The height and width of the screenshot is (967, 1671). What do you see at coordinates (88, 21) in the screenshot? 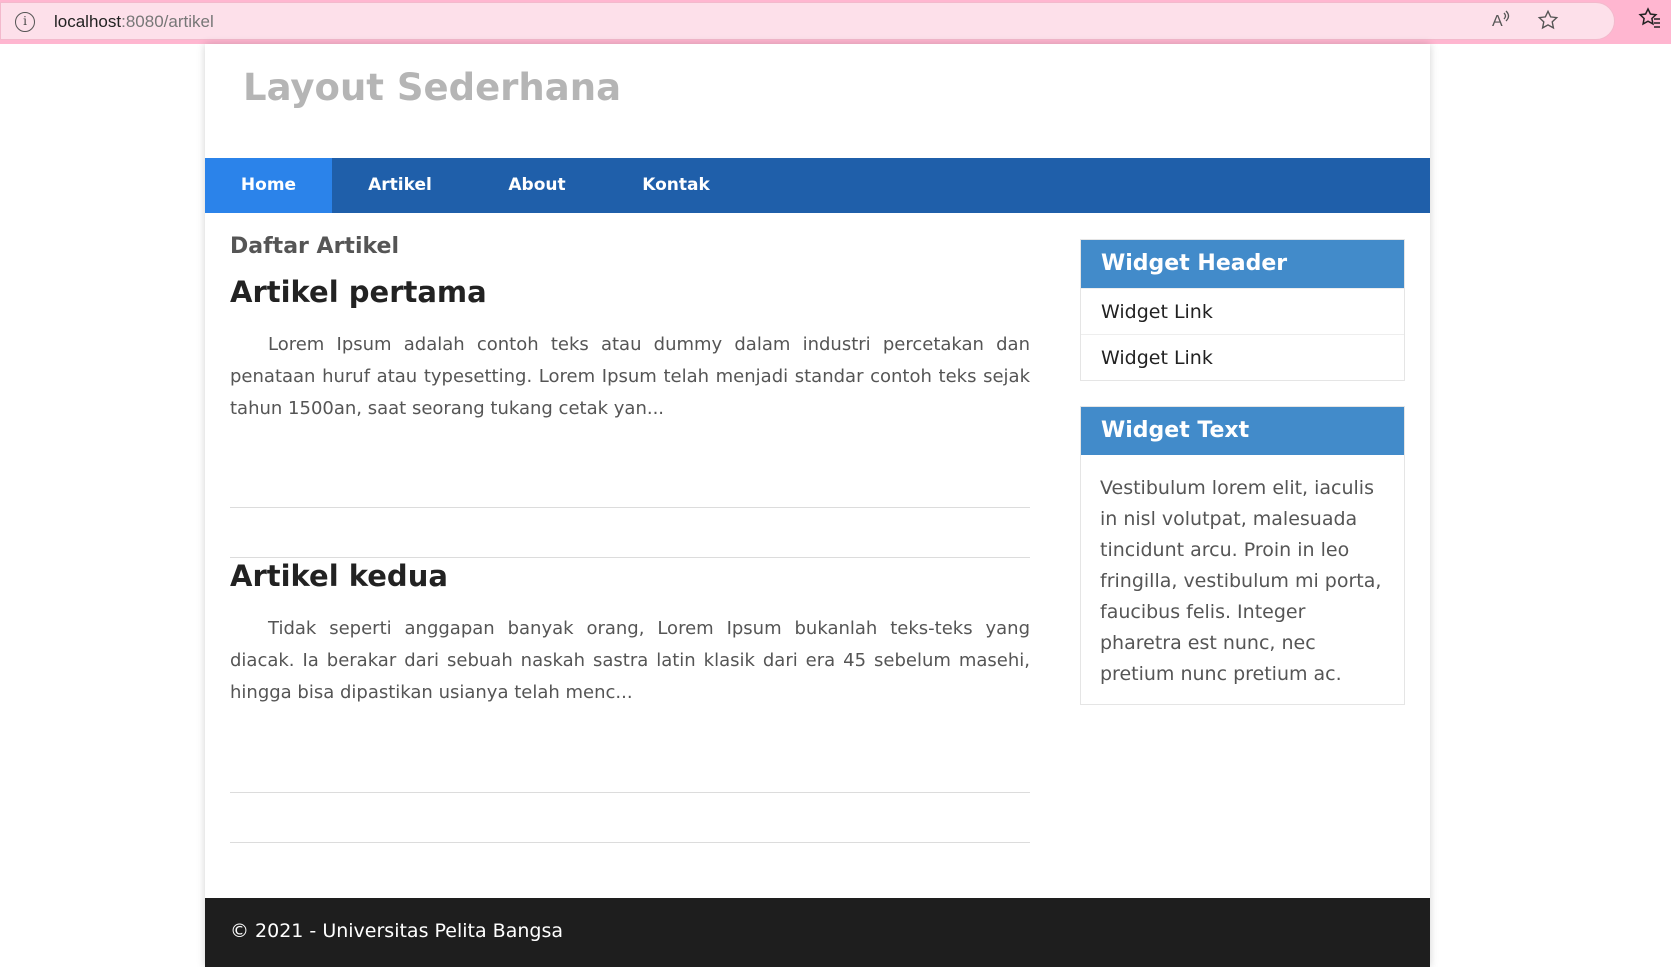
I see `url-host: localhost` at bounding box center [88, 21].